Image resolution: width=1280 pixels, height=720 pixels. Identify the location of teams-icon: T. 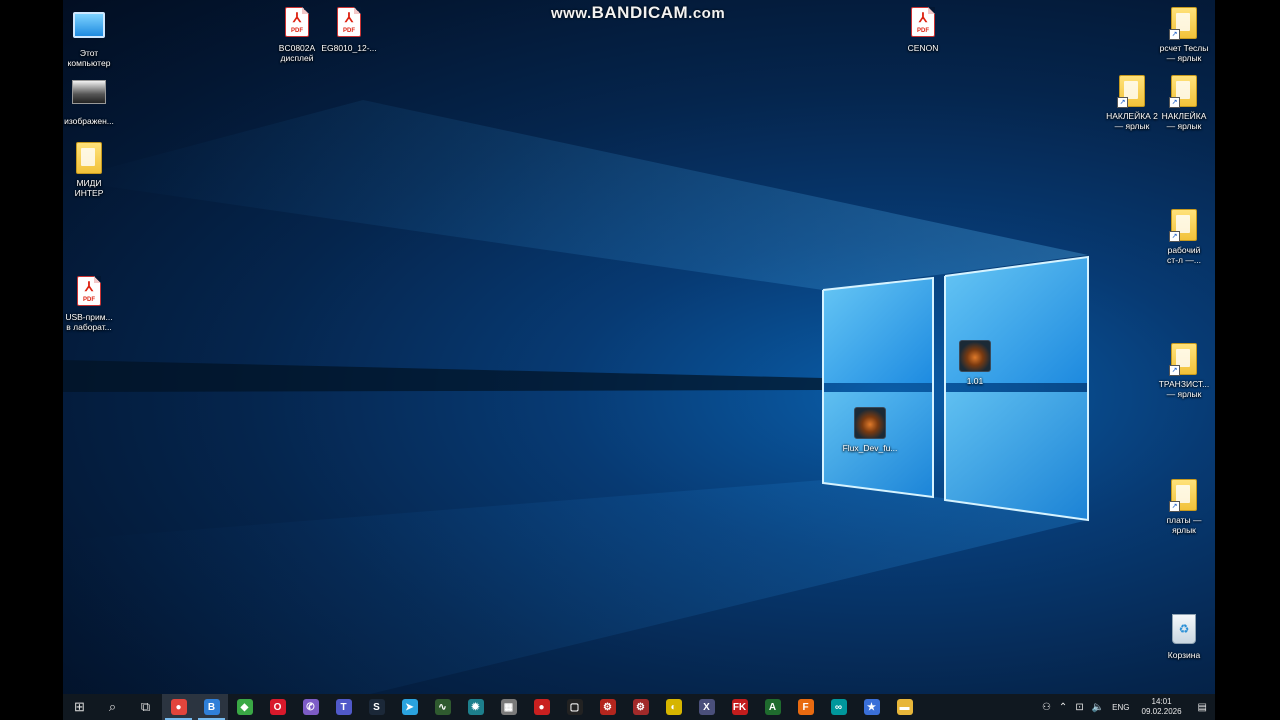
(343, 707).